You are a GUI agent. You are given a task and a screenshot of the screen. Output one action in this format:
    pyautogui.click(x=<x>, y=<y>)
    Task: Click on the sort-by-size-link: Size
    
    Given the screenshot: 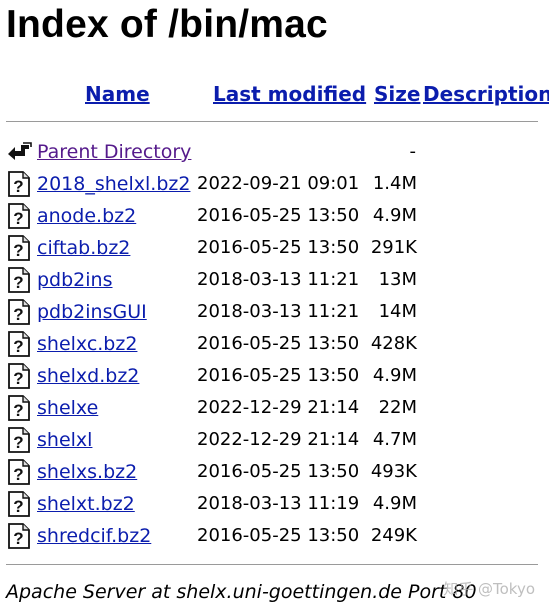 What is the action you would take?
    pyautogui.click(x=397, y=94)
    